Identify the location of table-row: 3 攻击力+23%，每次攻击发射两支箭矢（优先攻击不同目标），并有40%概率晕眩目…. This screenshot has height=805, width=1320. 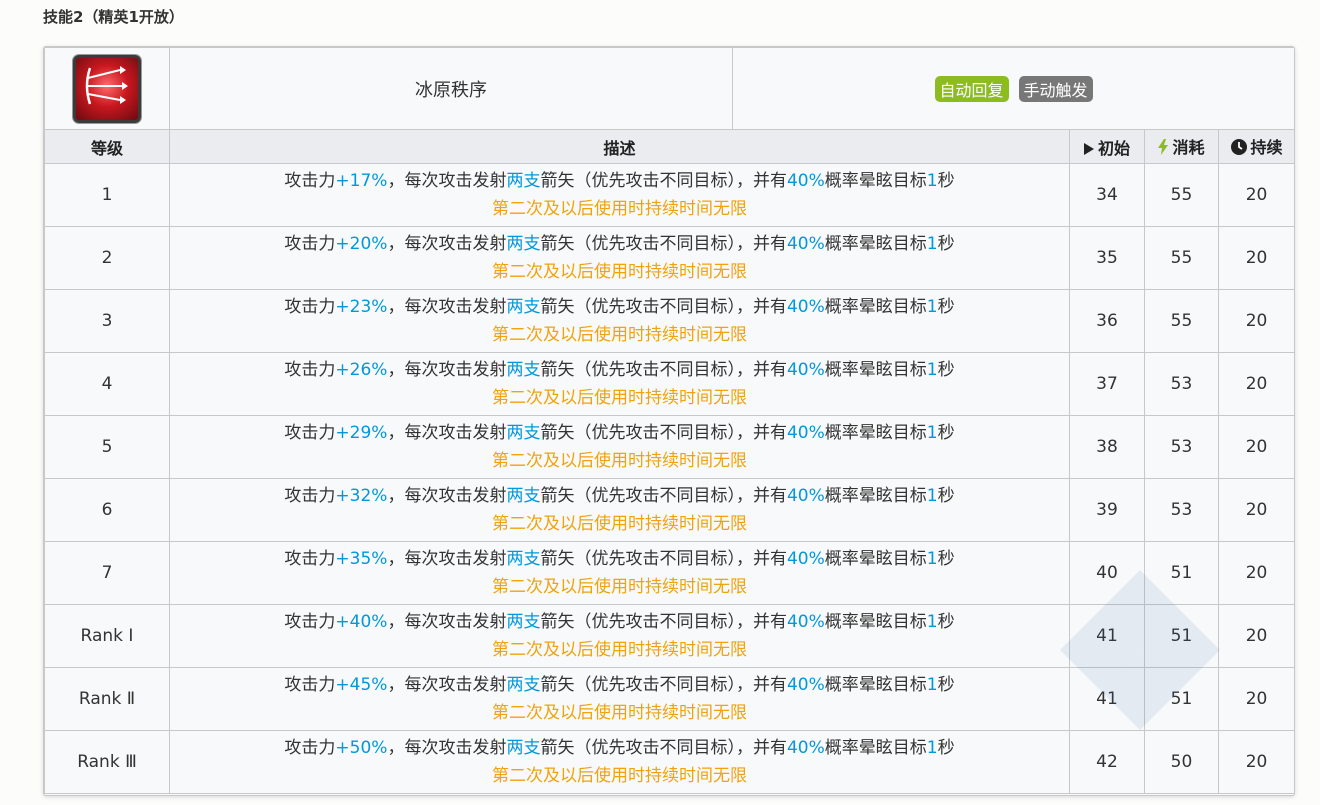
(669, 321).